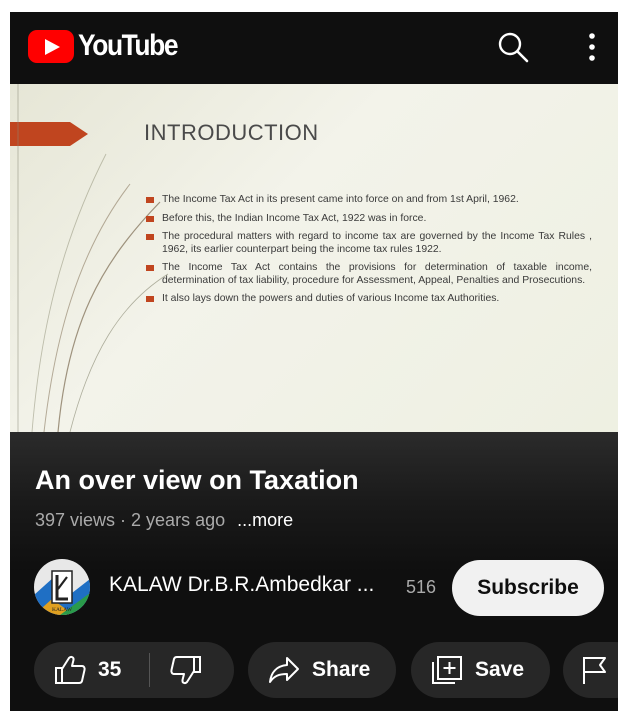  I want to click on more-options-button, so click(592, 47).